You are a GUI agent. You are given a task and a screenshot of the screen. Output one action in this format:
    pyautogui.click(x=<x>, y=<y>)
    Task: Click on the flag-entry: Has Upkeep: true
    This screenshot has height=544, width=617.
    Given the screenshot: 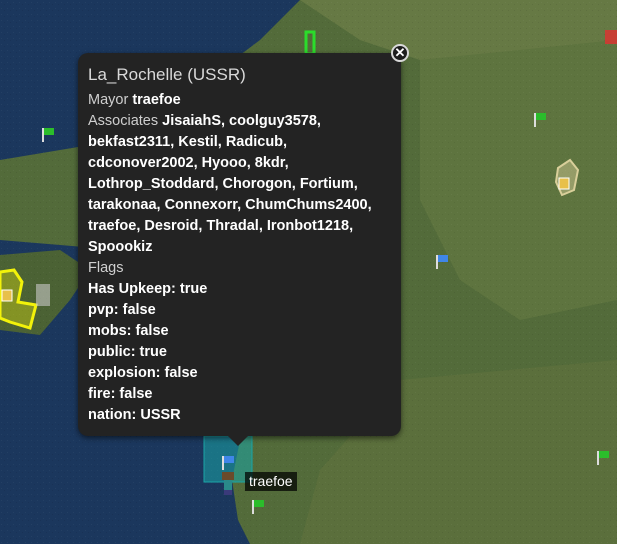 What is the action you would take?
    pyautogui.click(x=148, y=289)
    